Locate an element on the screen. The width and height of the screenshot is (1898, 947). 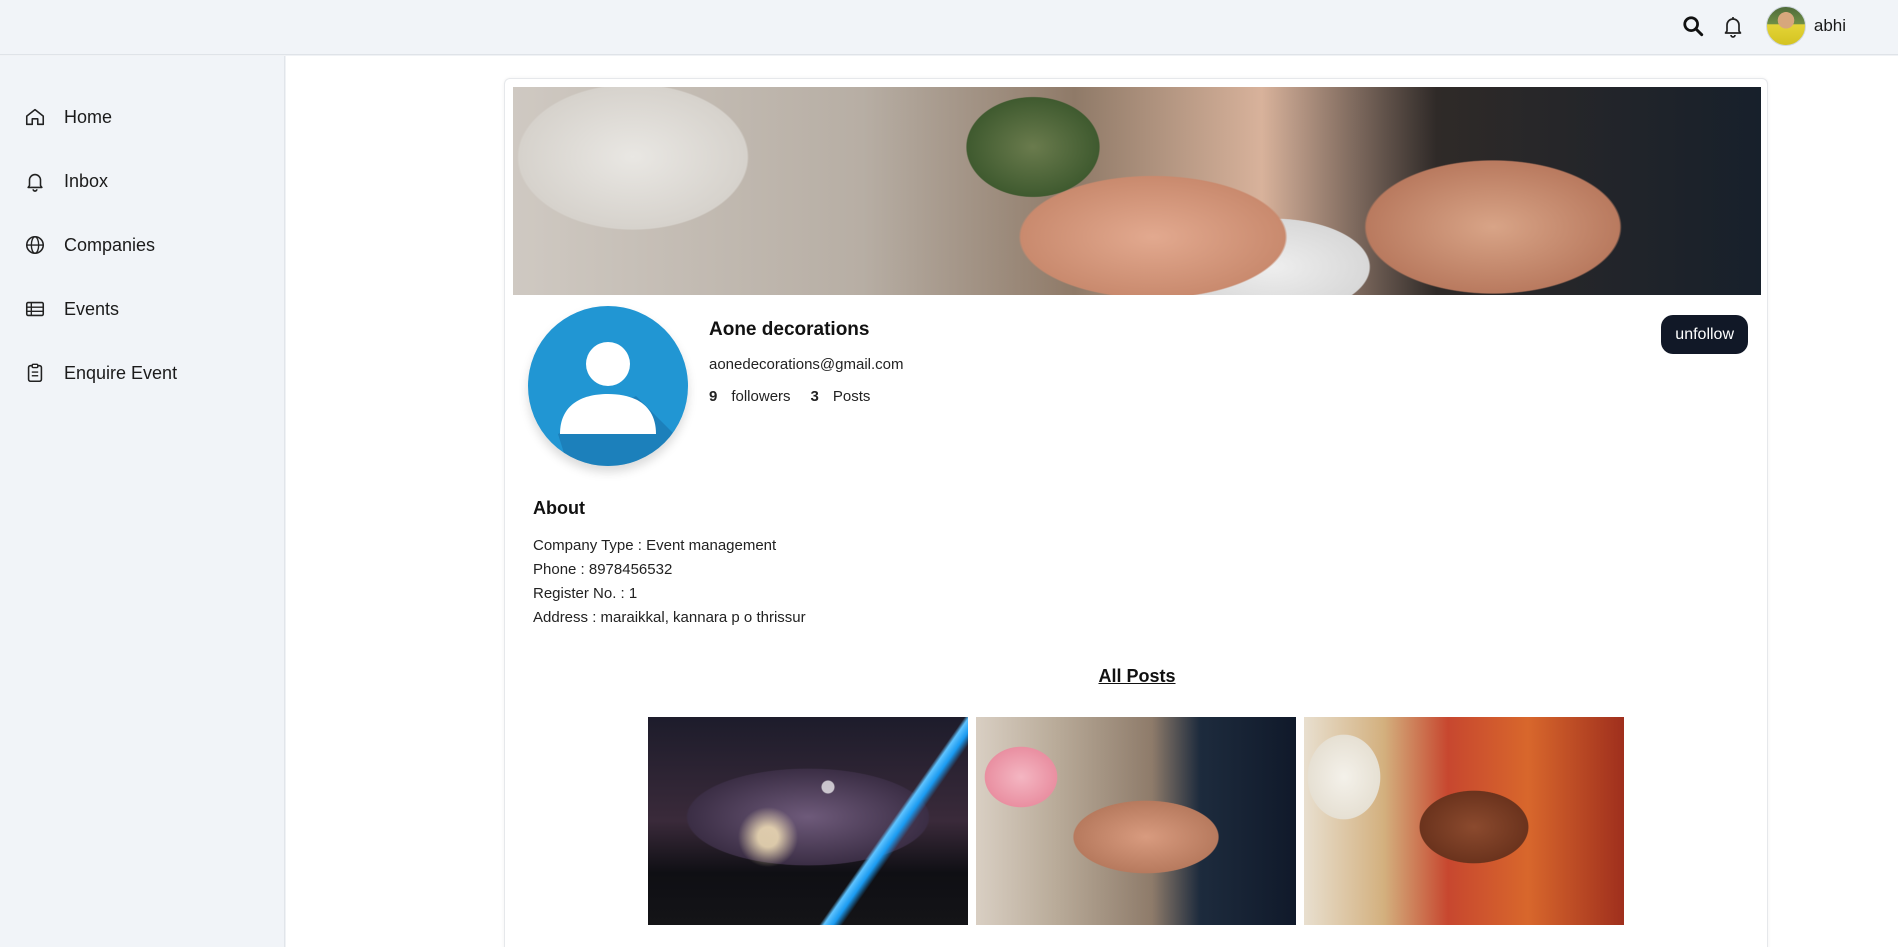
clipboard-icon is located at coordinates (35, 373).